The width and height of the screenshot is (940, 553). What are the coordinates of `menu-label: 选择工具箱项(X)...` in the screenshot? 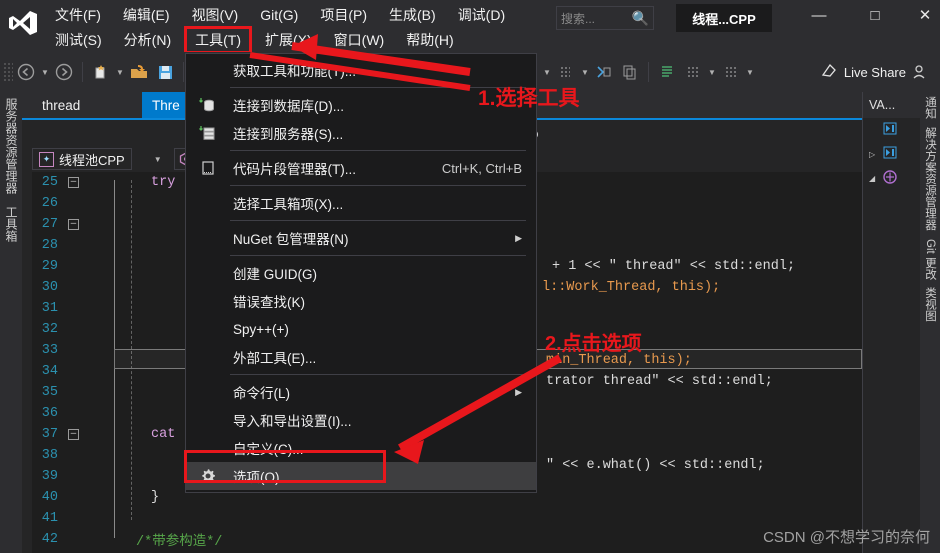 It's located at (288, 204).